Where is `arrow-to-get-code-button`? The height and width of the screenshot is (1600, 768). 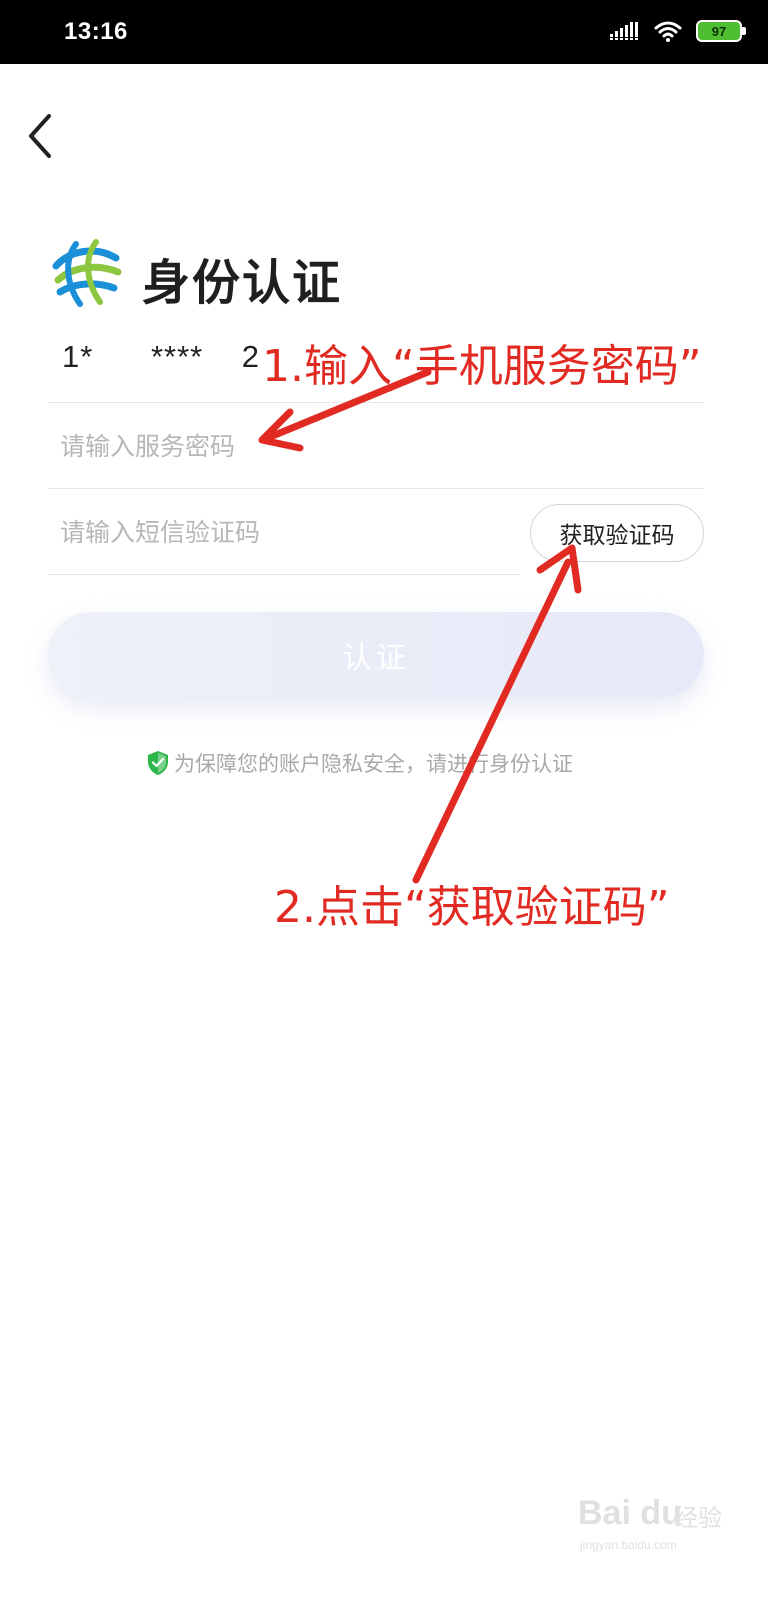
arrow-to-get-code-button is located at coordinates (497, 714).